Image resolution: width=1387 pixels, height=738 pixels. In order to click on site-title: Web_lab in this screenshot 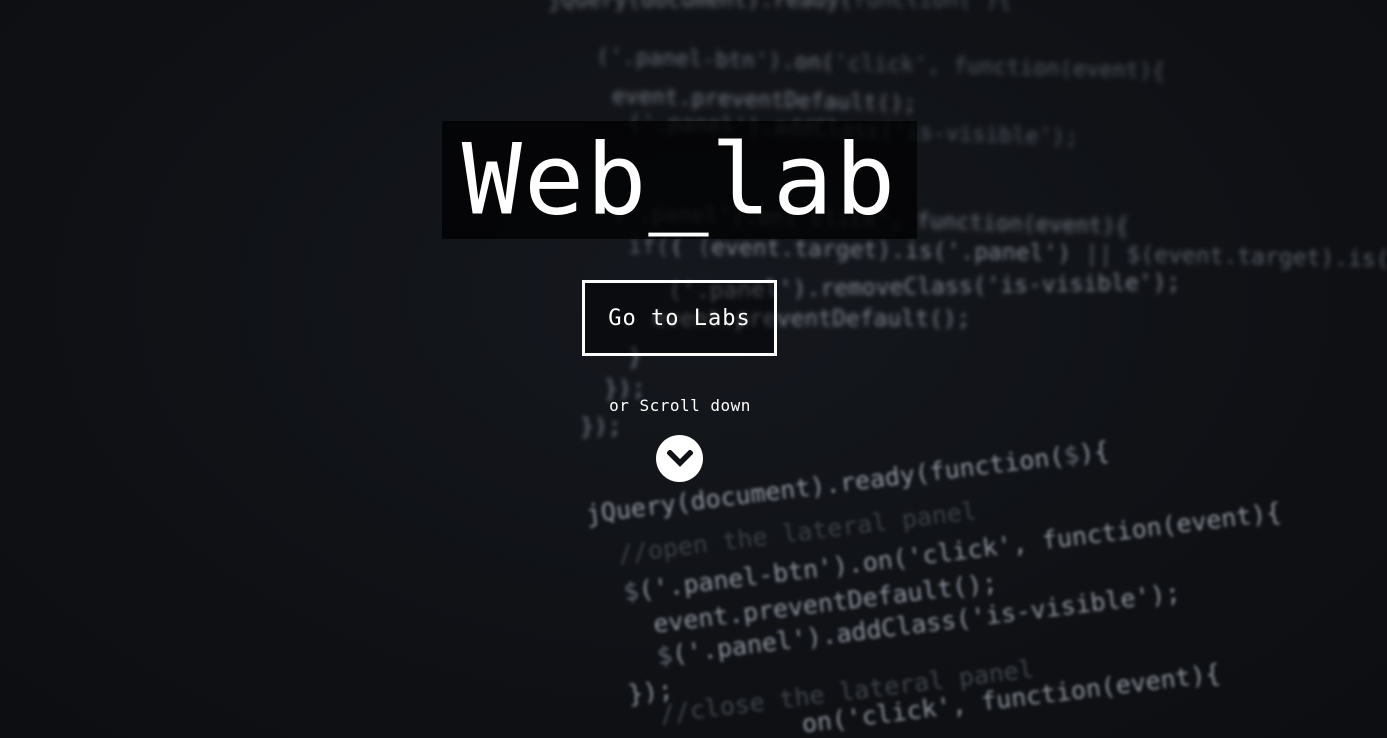, I will do `click(679, 179)`.